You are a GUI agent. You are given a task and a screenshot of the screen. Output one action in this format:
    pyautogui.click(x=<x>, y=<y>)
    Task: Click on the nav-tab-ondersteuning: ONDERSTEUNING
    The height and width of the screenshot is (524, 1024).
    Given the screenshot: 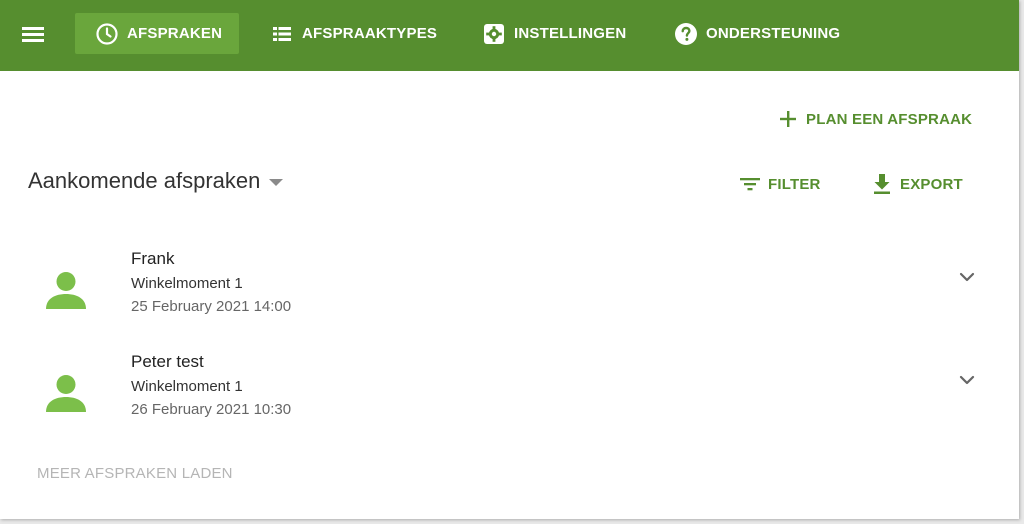 What is the action you would take?
    pyautogui.click(x=757, y=33)
    